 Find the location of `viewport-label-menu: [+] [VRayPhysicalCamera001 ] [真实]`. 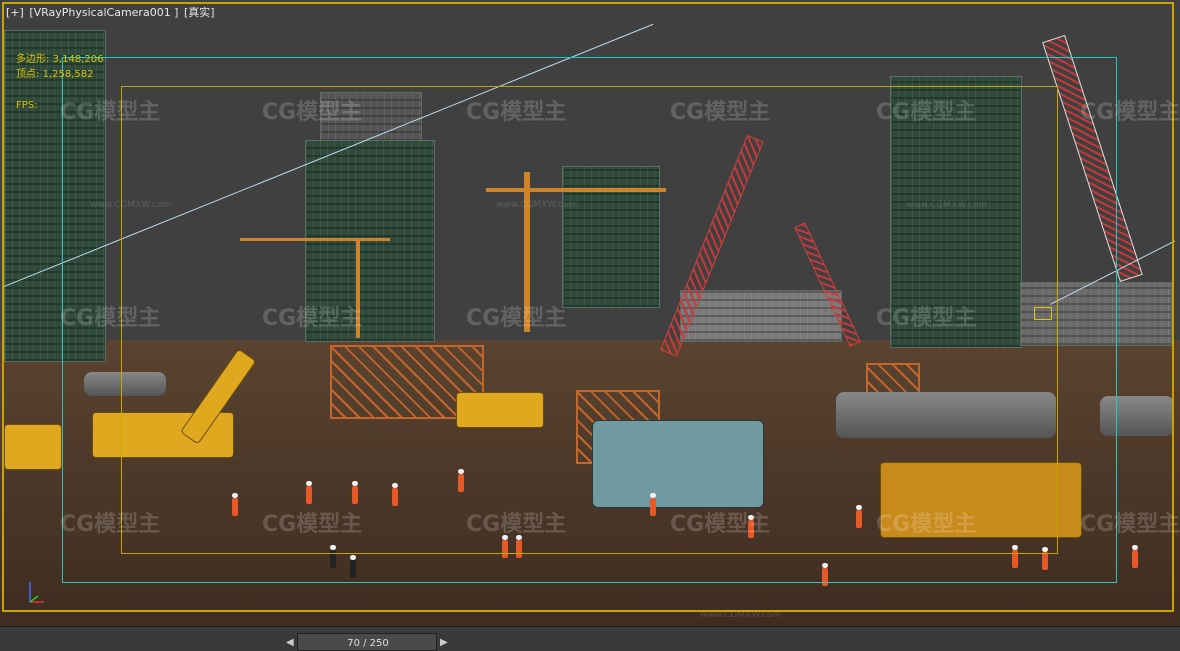

viewport-label-menu: [+] [VRayPhysicalCamera001 ] [真实] is located at coordinates (111, 12).